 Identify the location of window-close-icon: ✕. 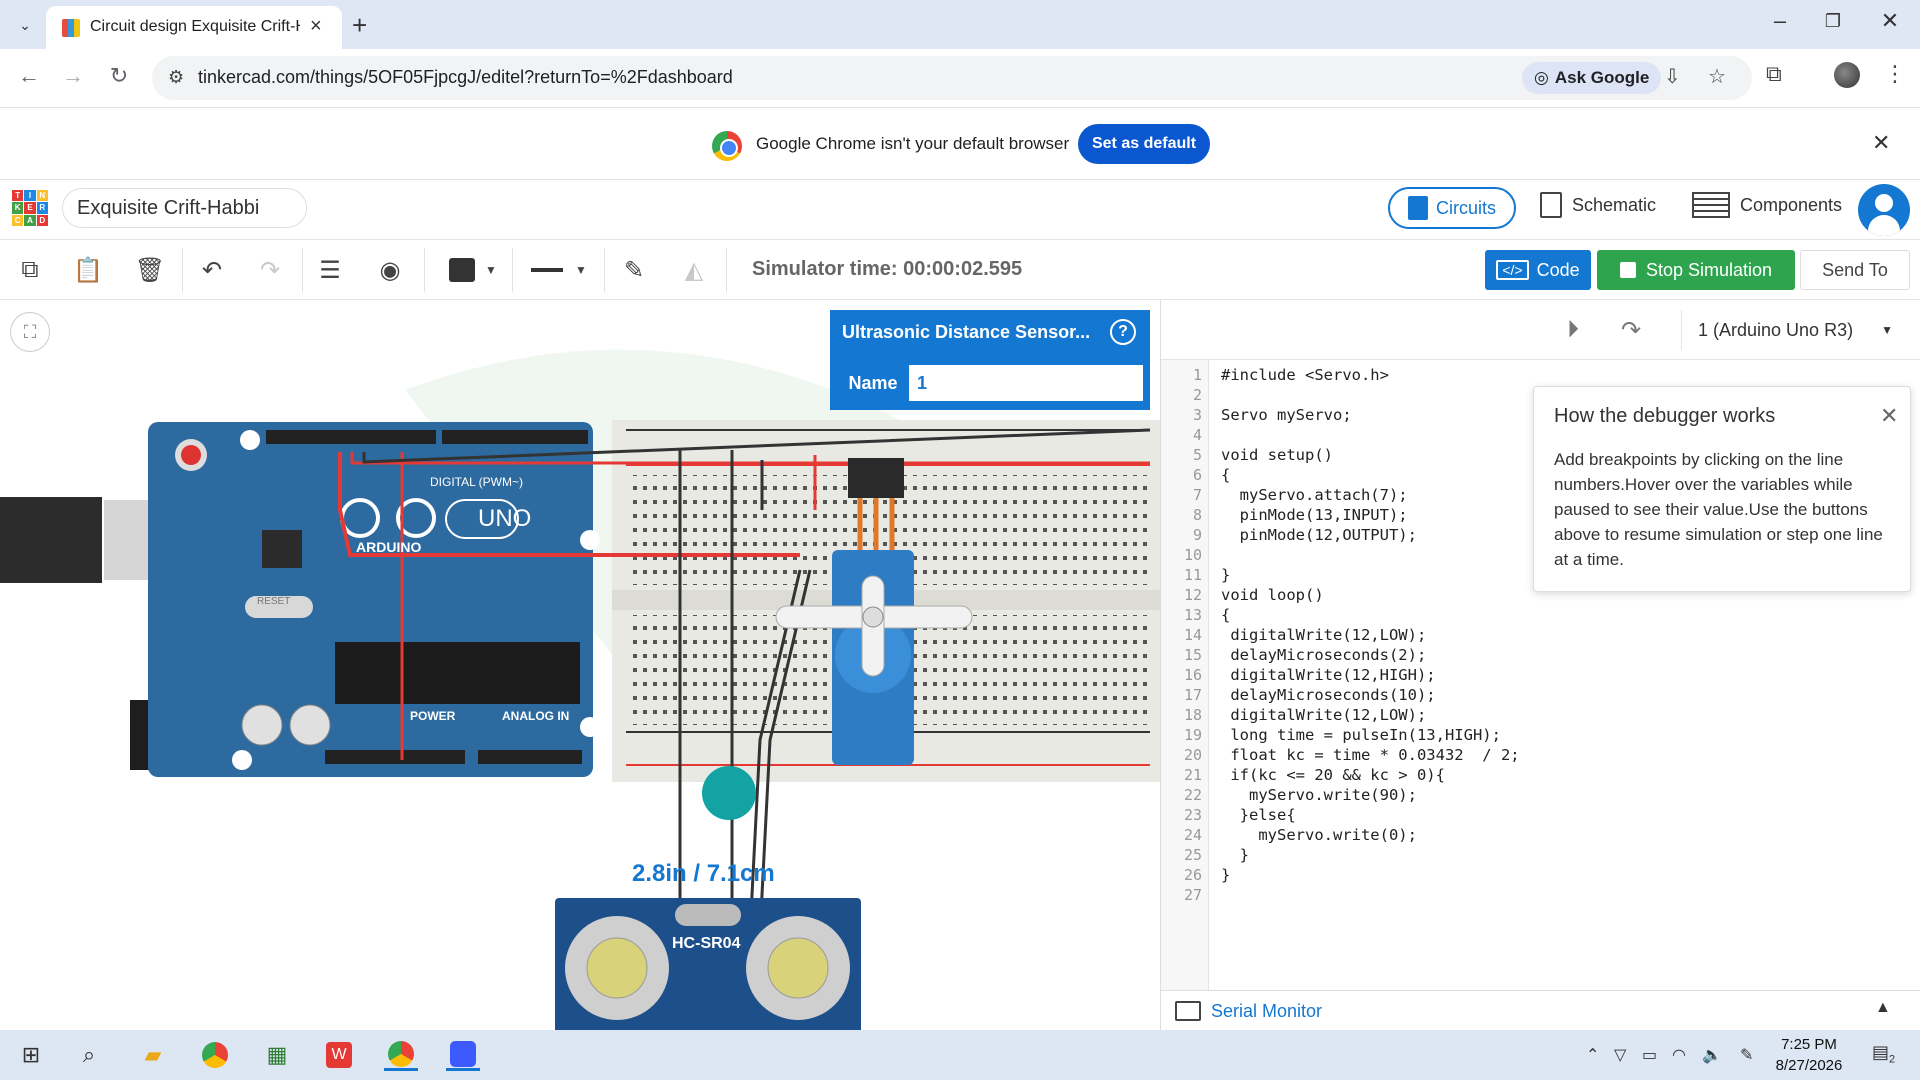
(1890, 21).